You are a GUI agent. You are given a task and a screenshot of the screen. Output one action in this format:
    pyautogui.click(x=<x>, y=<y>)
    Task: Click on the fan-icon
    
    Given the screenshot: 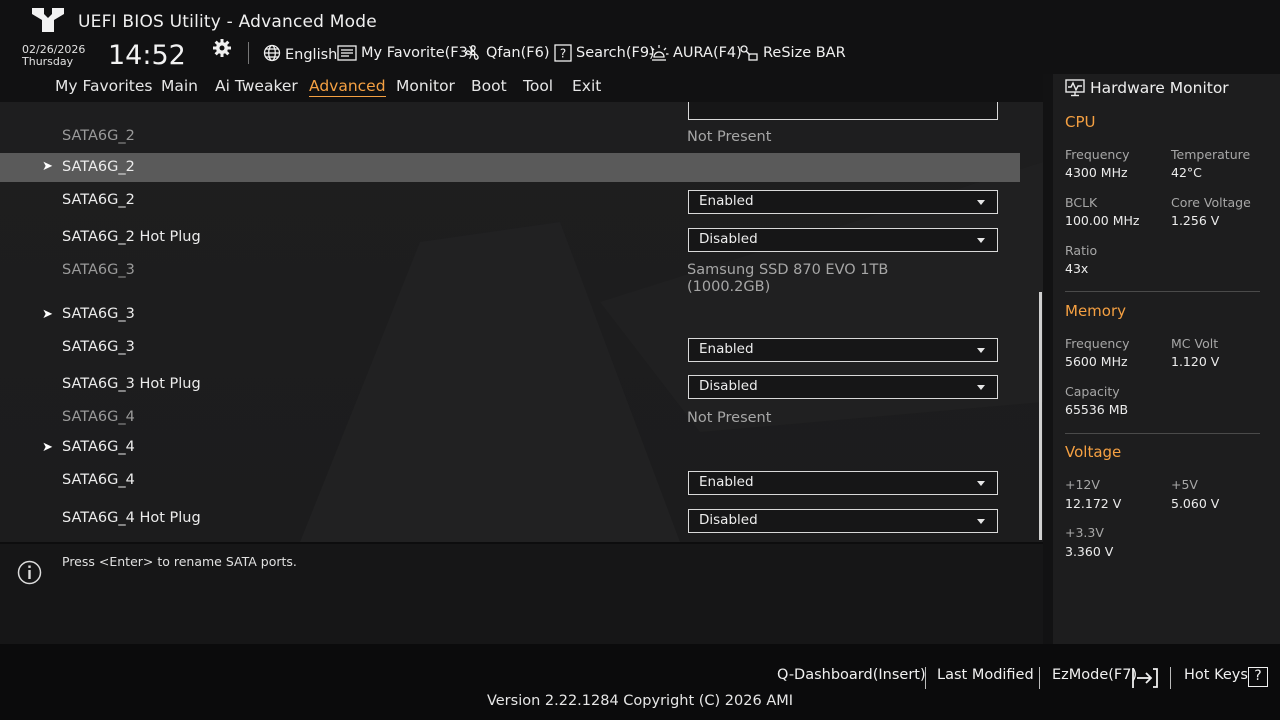 What is the action you would take?
    pyautogui.click(x=472, y=52)
    